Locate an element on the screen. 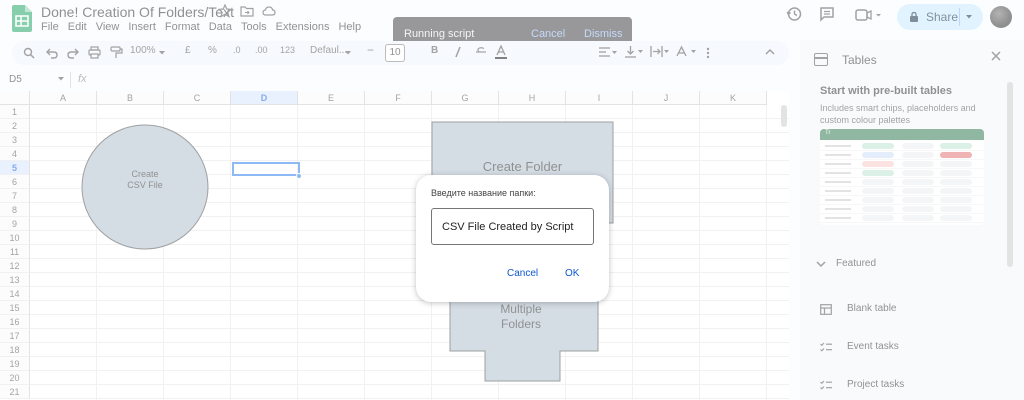 The image size is (1024, 400). dialog-ok-button: OK is located at coordinates (572, 273).